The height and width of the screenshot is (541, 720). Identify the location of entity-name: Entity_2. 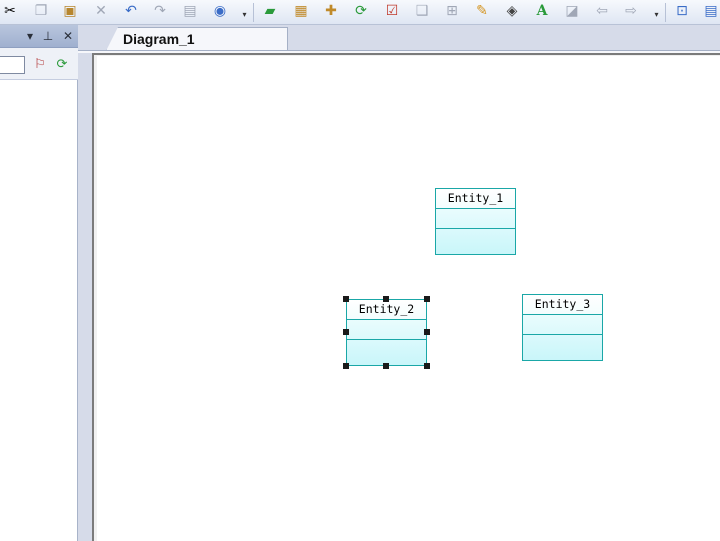
(386, 310).